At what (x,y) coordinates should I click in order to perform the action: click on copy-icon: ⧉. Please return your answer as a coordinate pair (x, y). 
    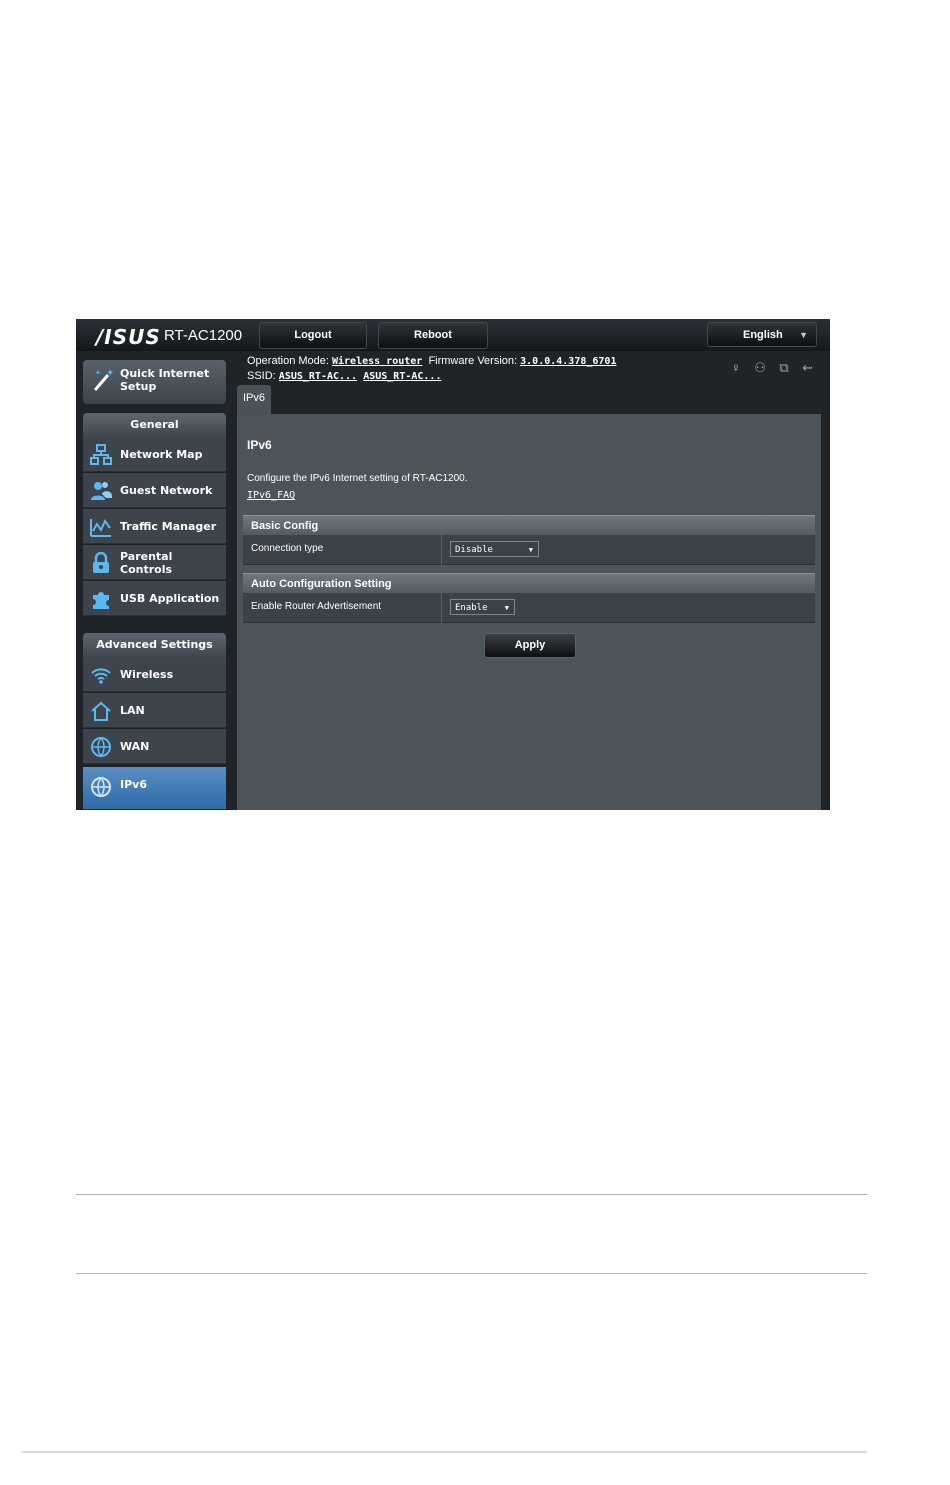
    Looking at the image, I should click on (783, 368).